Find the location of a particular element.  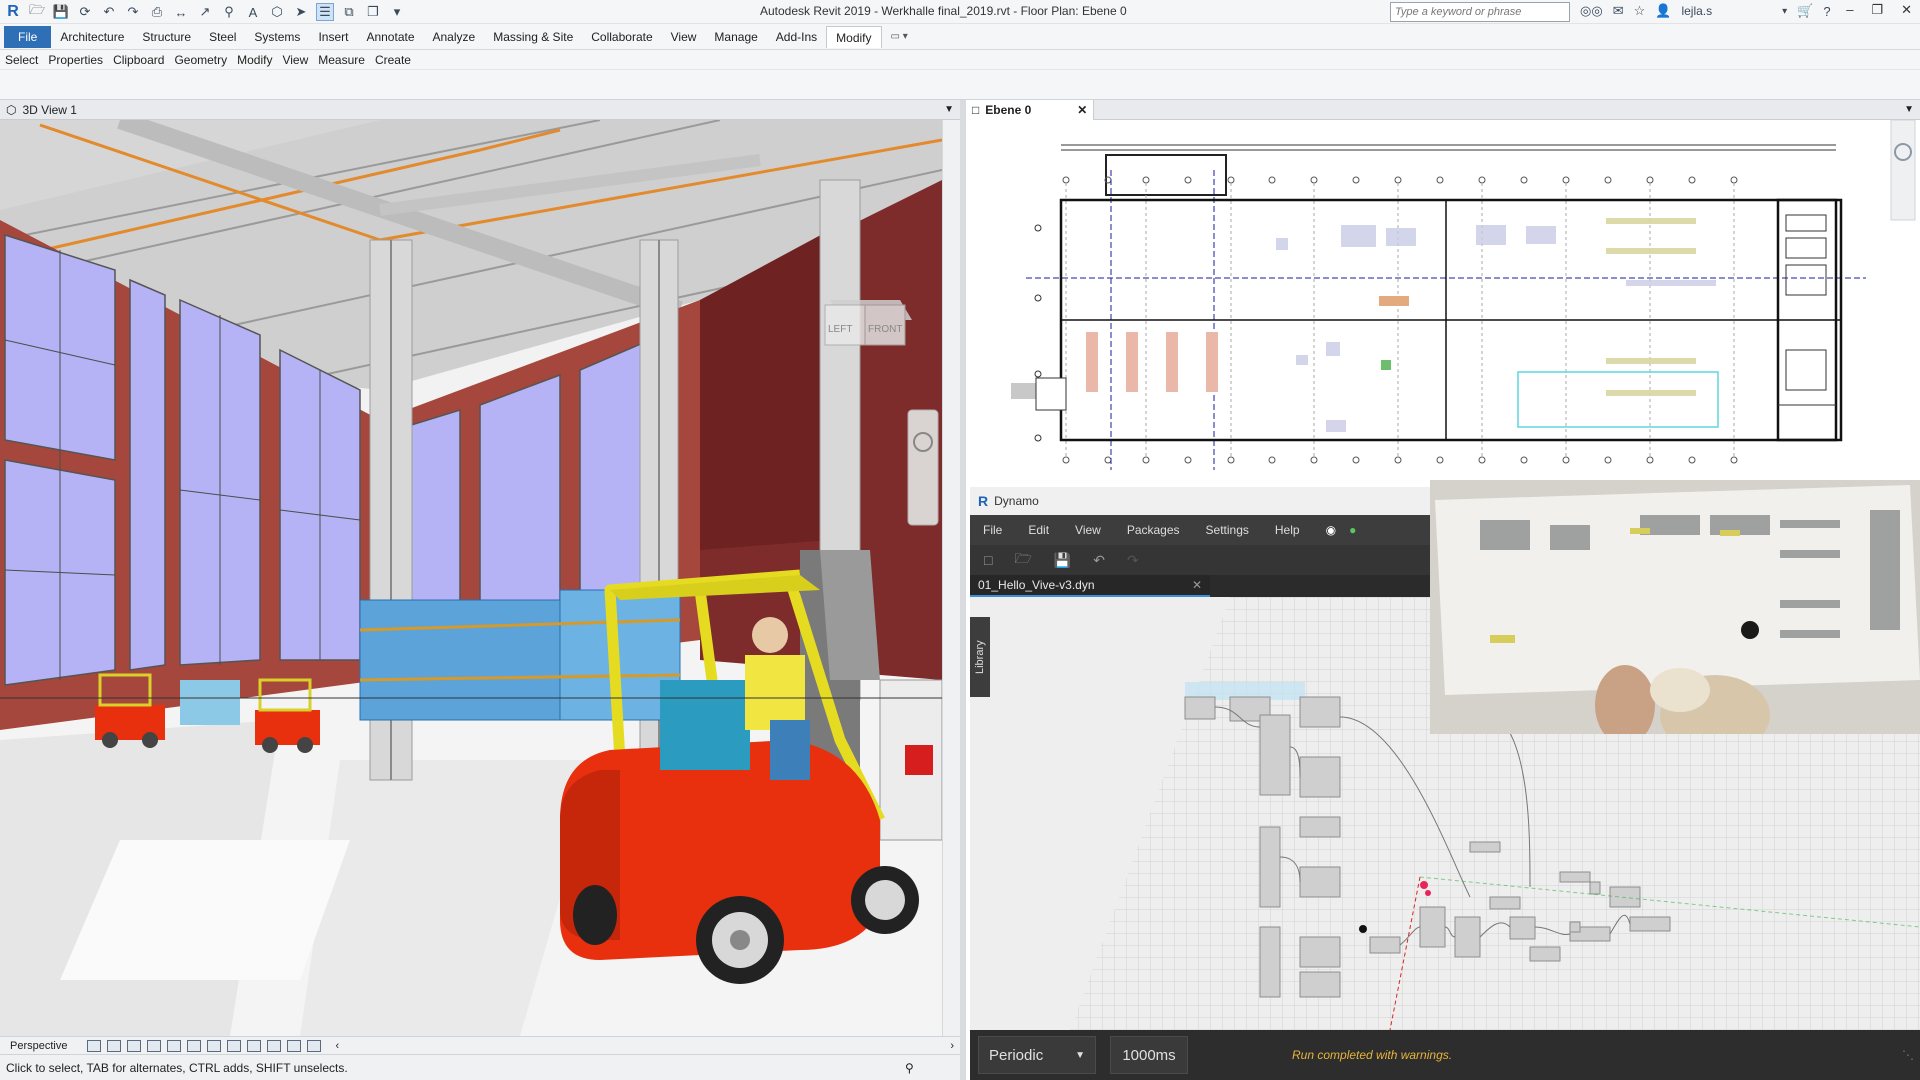

dynamo-close-tab-icon: ✕ is located at coordinates (1197, 585).